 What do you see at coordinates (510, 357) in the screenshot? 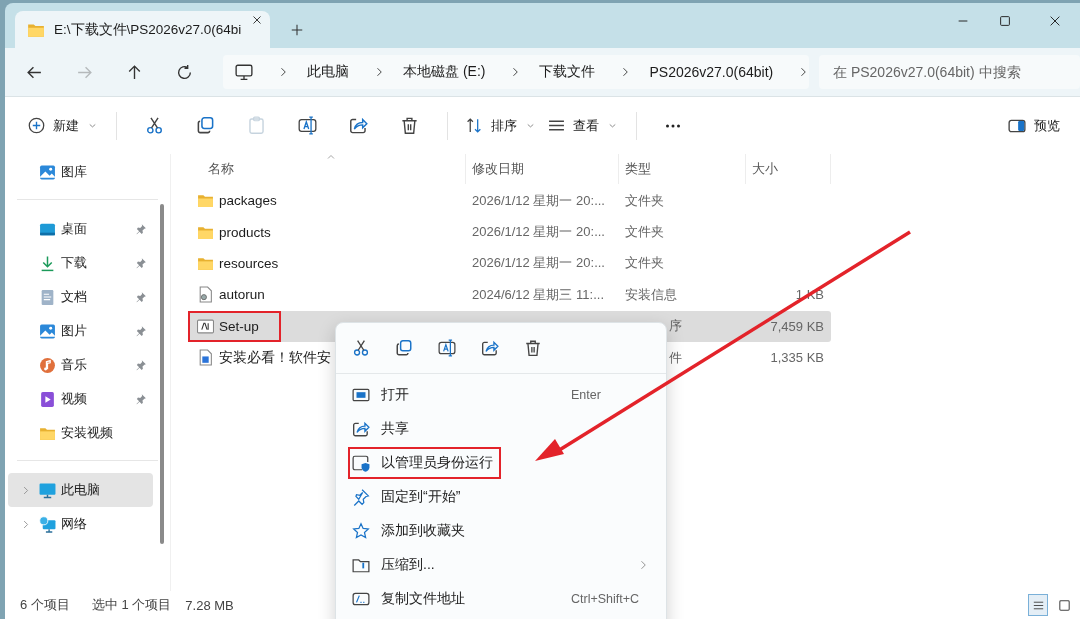
I see `file-row: 安装必看！软件安 件 1,335 KB` at bounding box center [510, 357].